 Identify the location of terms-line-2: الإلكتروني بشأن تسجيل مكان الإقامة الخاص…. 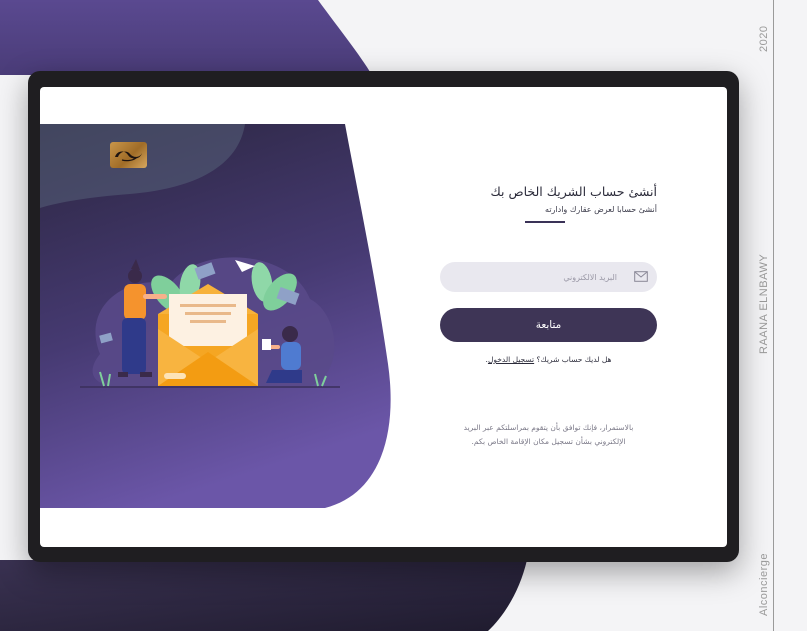
(548, 441).